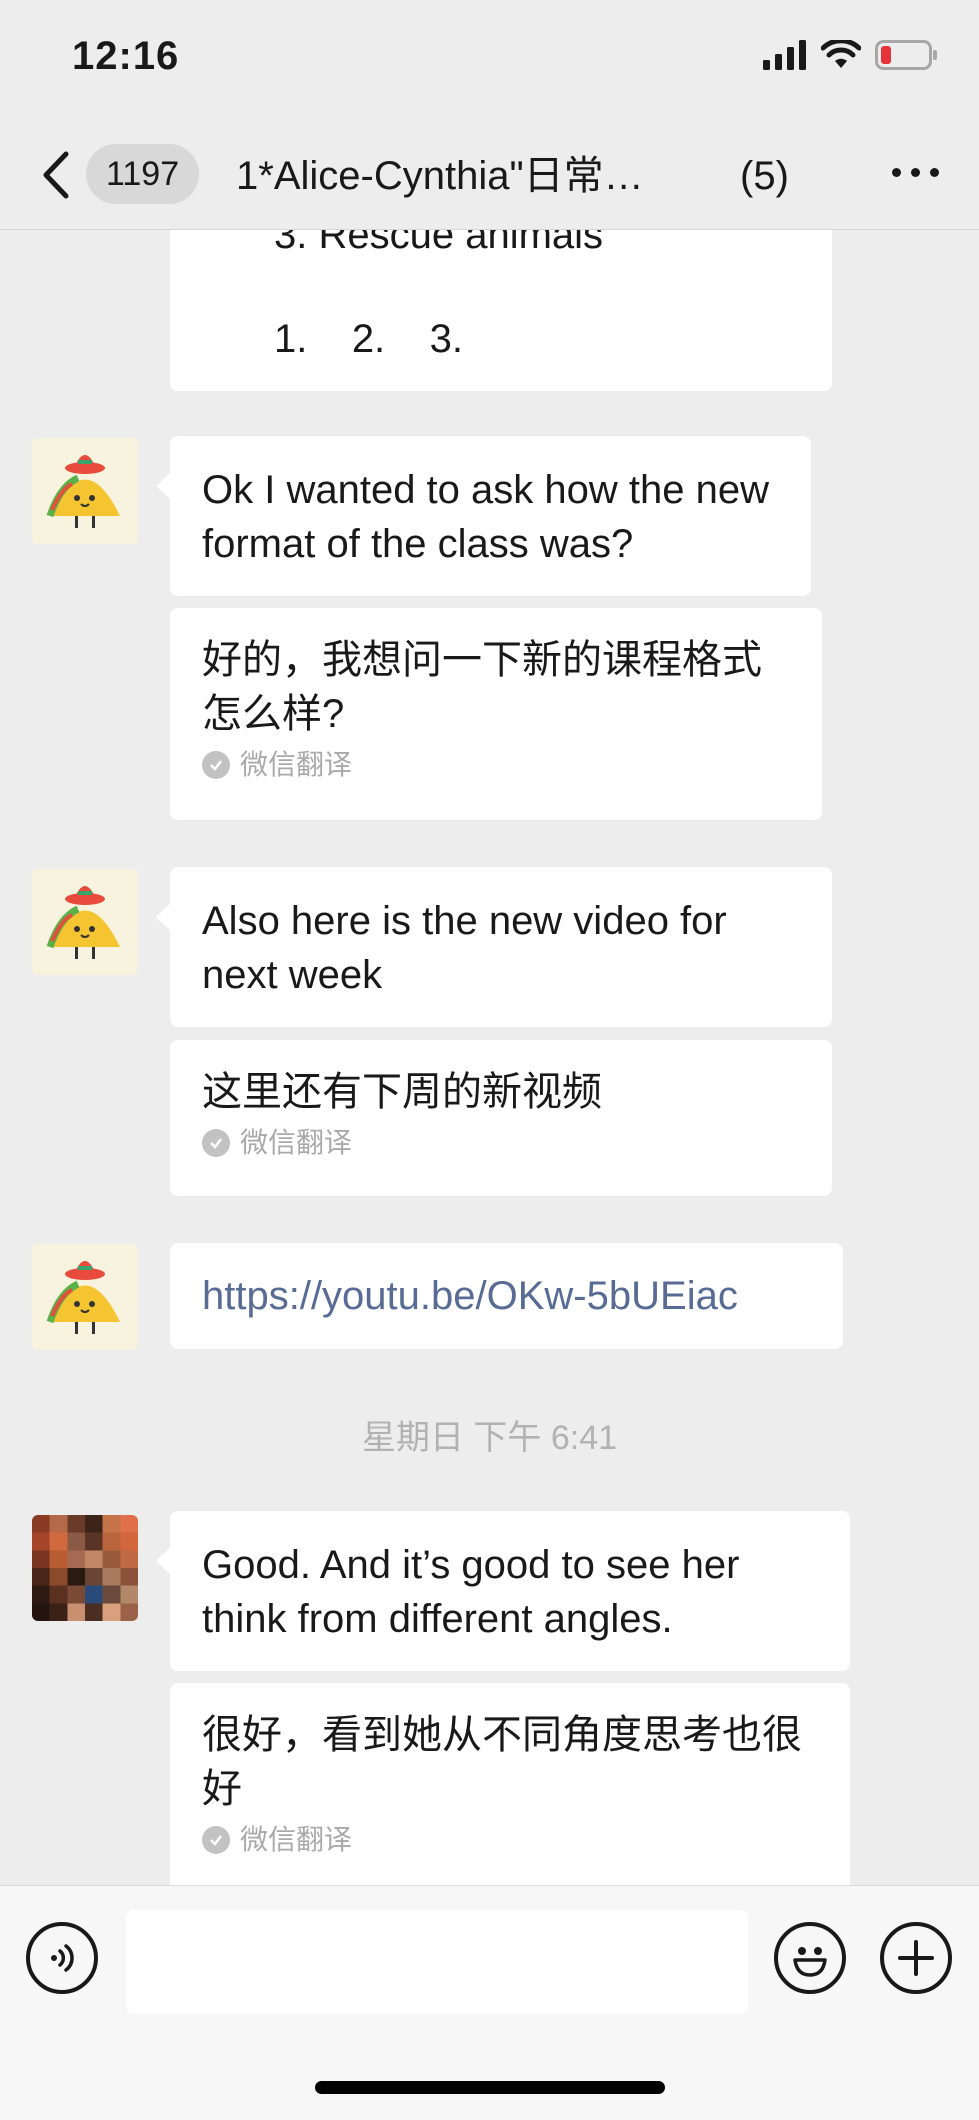 The height and width of the screenshot is (2120, 979). I want to click on chat-nav-bar: 1197 1*Alice-Cynthia"日常… (5), so click(489, 175).